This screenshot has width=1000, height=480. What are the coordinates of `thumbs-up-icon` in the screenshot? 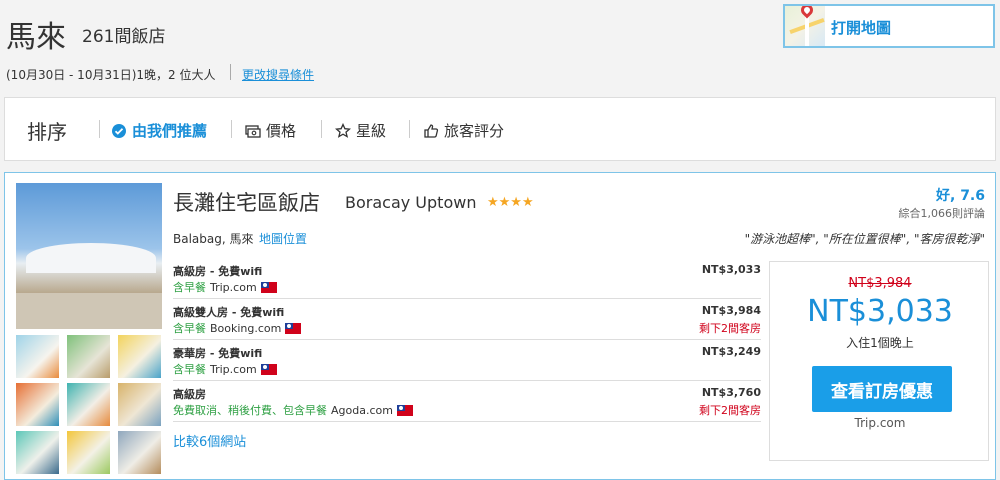 It's located at (431, 130).